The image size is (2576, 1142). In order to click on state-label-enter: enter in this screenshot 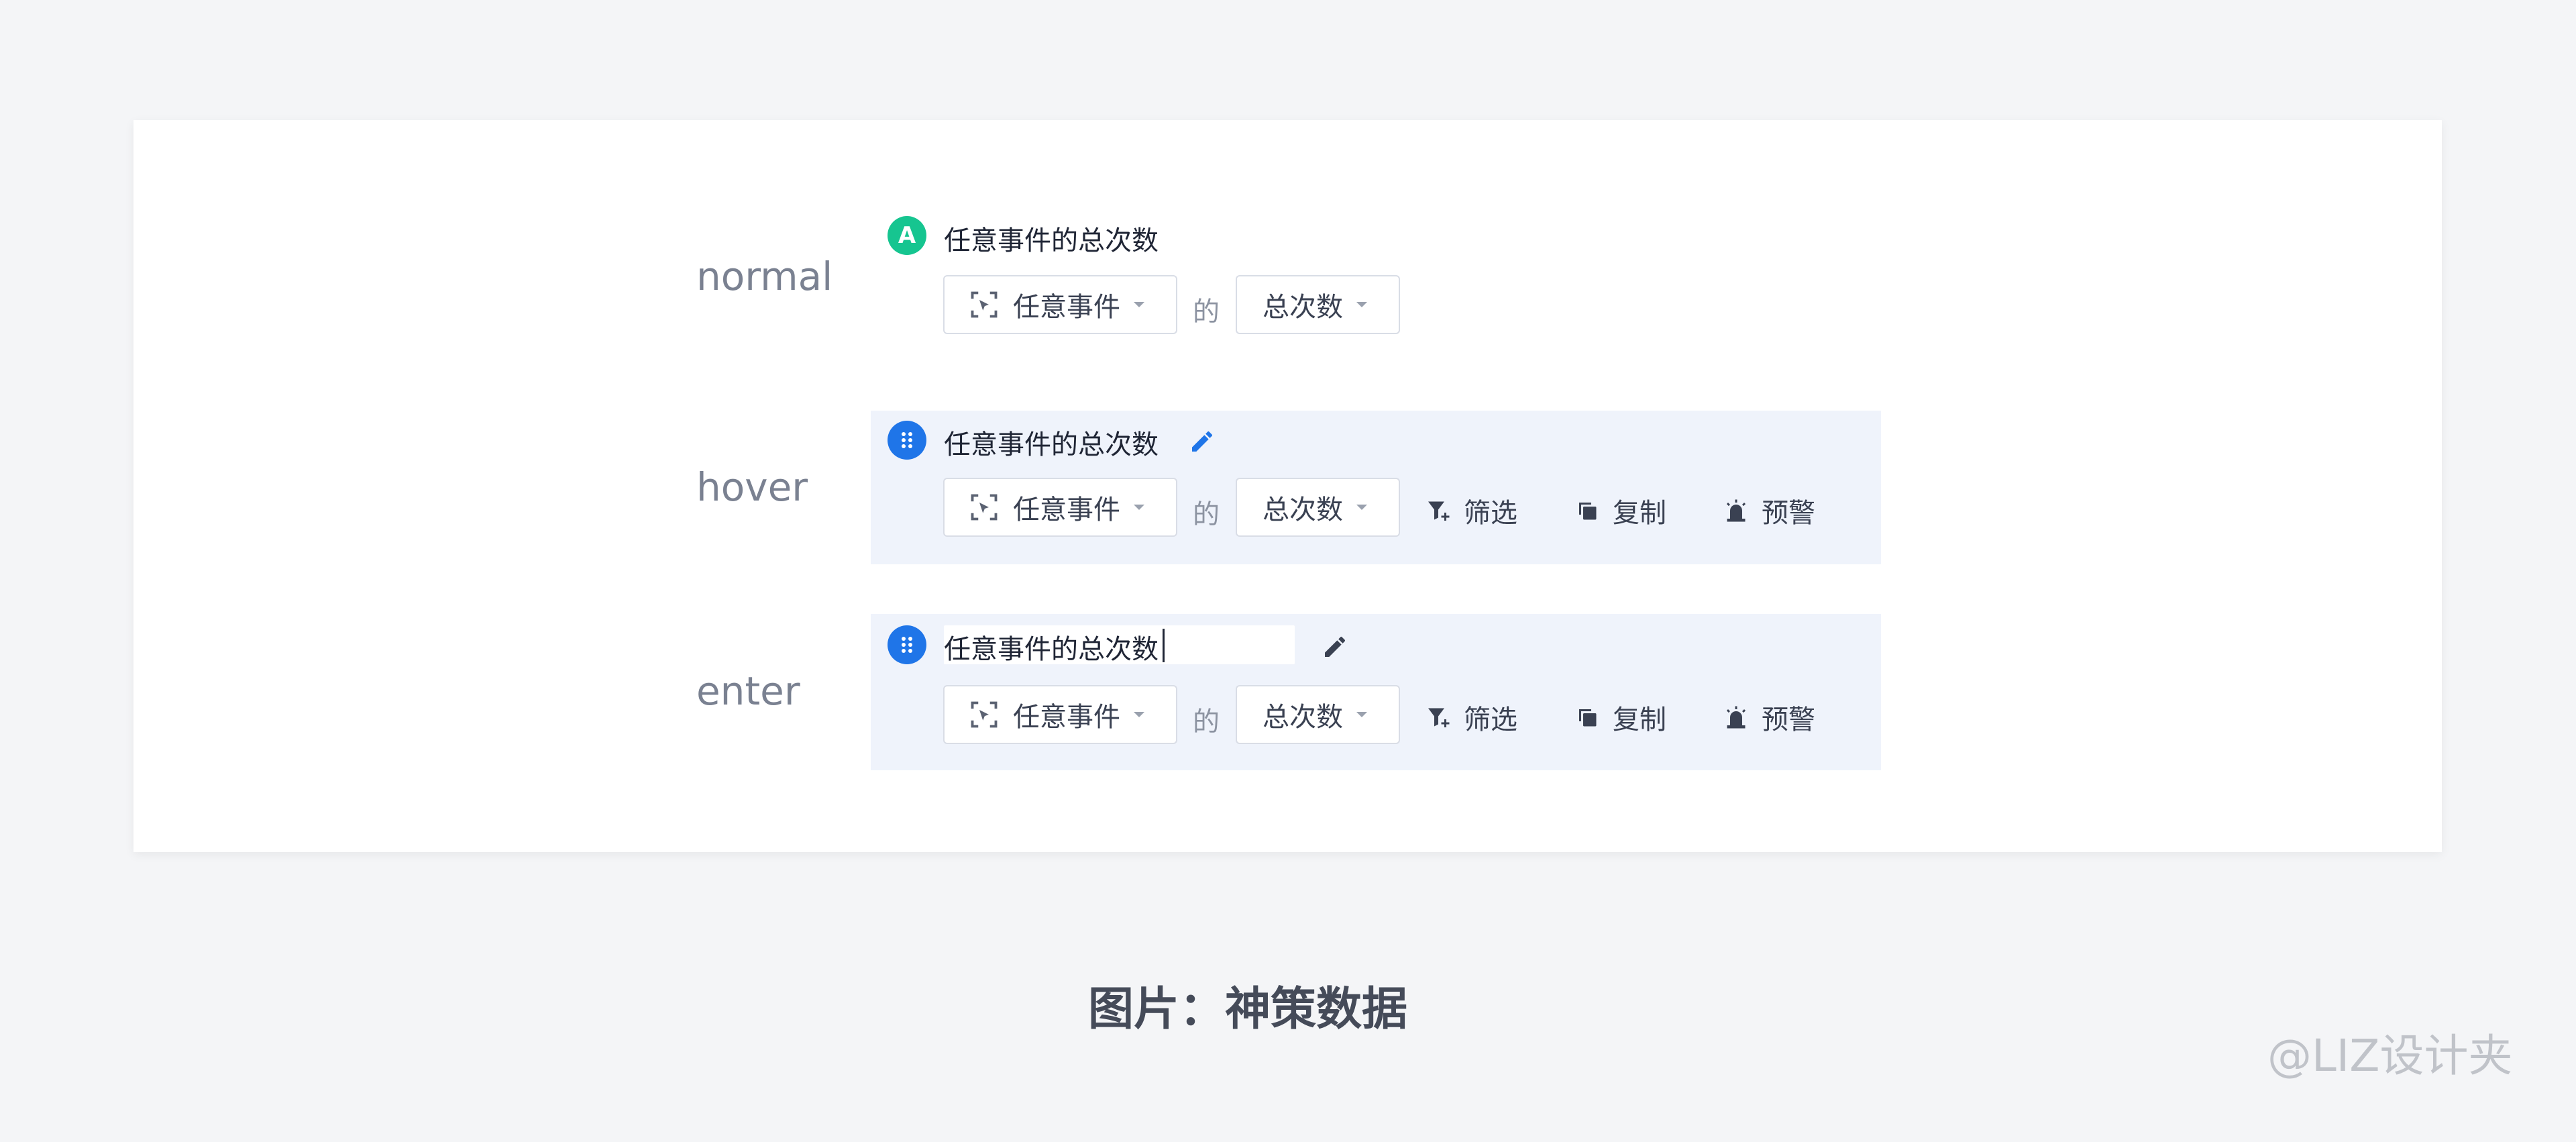, I will do `click(748, 691)`.